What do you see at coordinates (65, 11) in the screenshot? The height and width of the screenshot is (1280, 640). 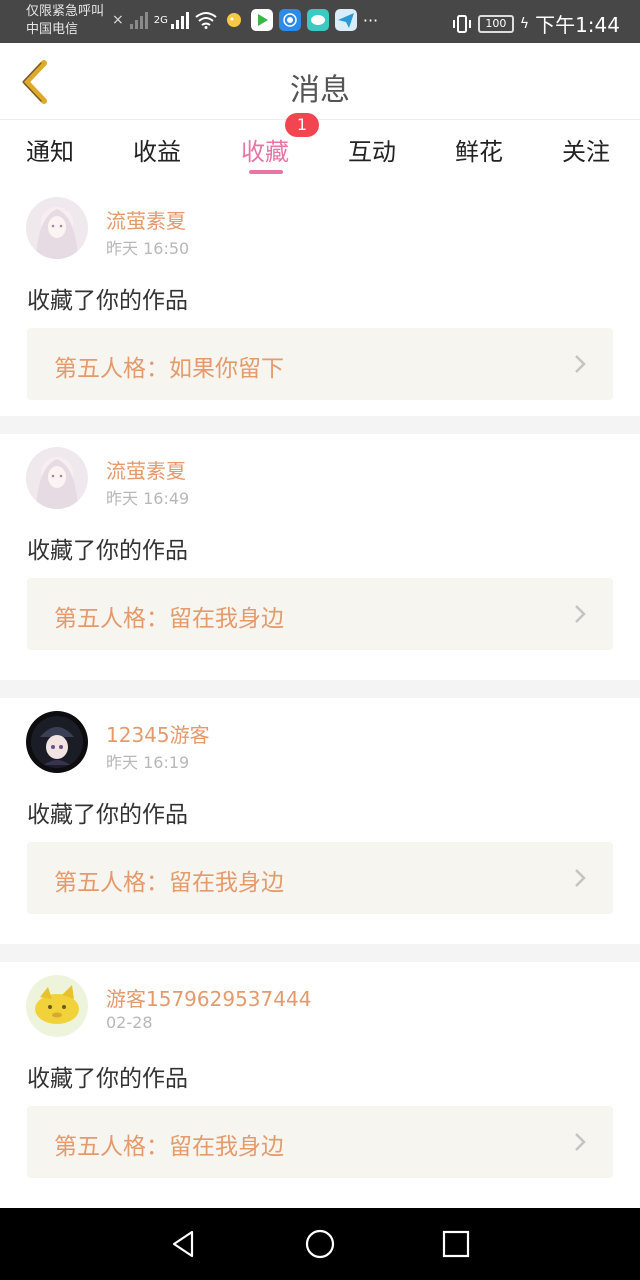 I see `carrier-line-1: 仅限紧急呼叫` at bounding box center [65, 11].